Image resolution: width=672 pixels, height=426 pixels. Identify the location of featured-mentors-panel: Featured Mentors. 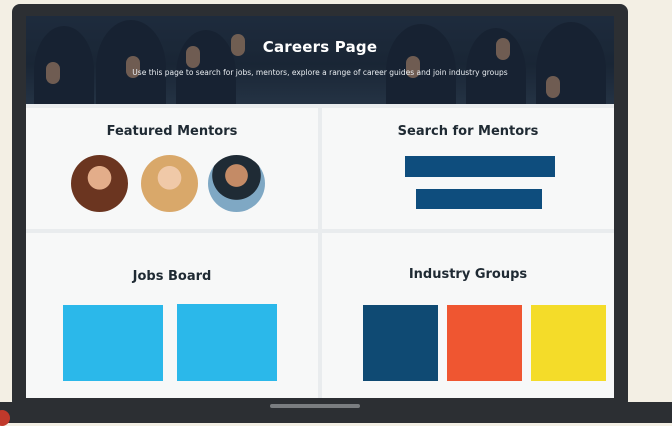
(172, 168).